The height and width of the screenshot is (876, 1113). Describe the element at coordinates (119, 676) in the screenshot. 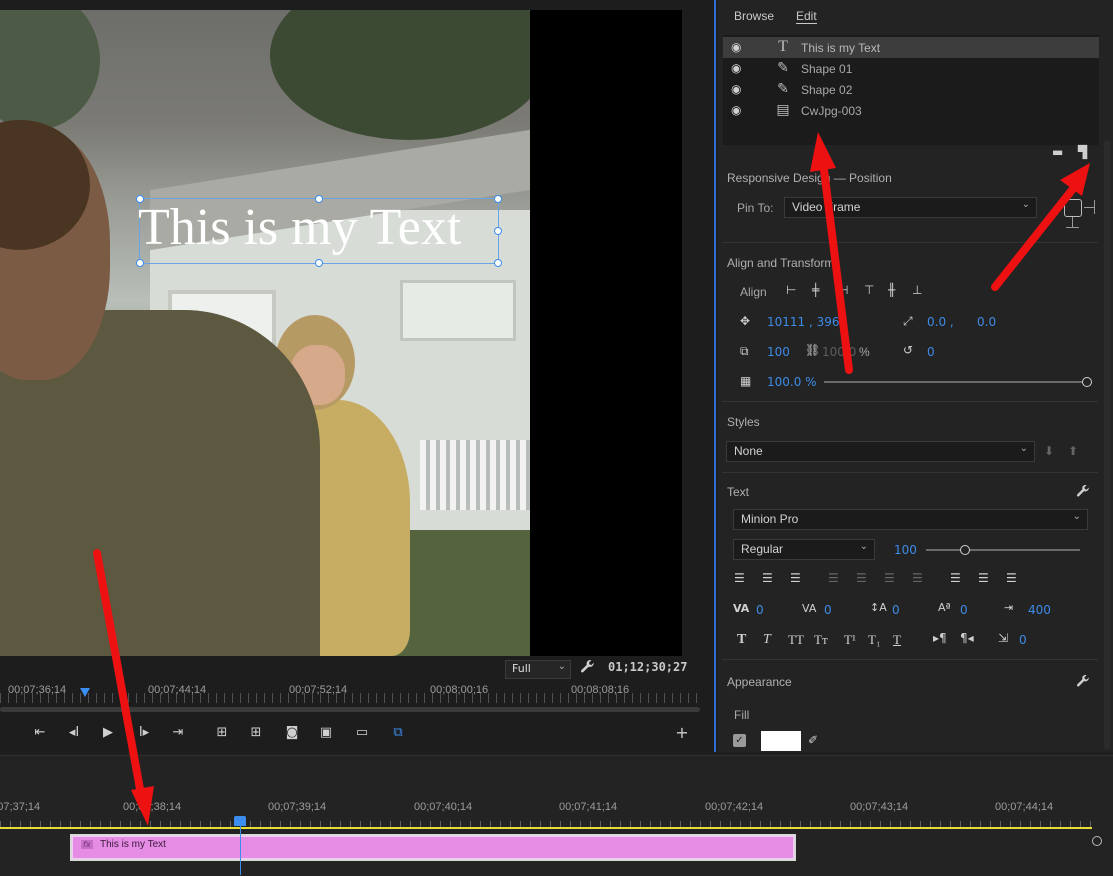

I see `arrow-to-clip` at that location.